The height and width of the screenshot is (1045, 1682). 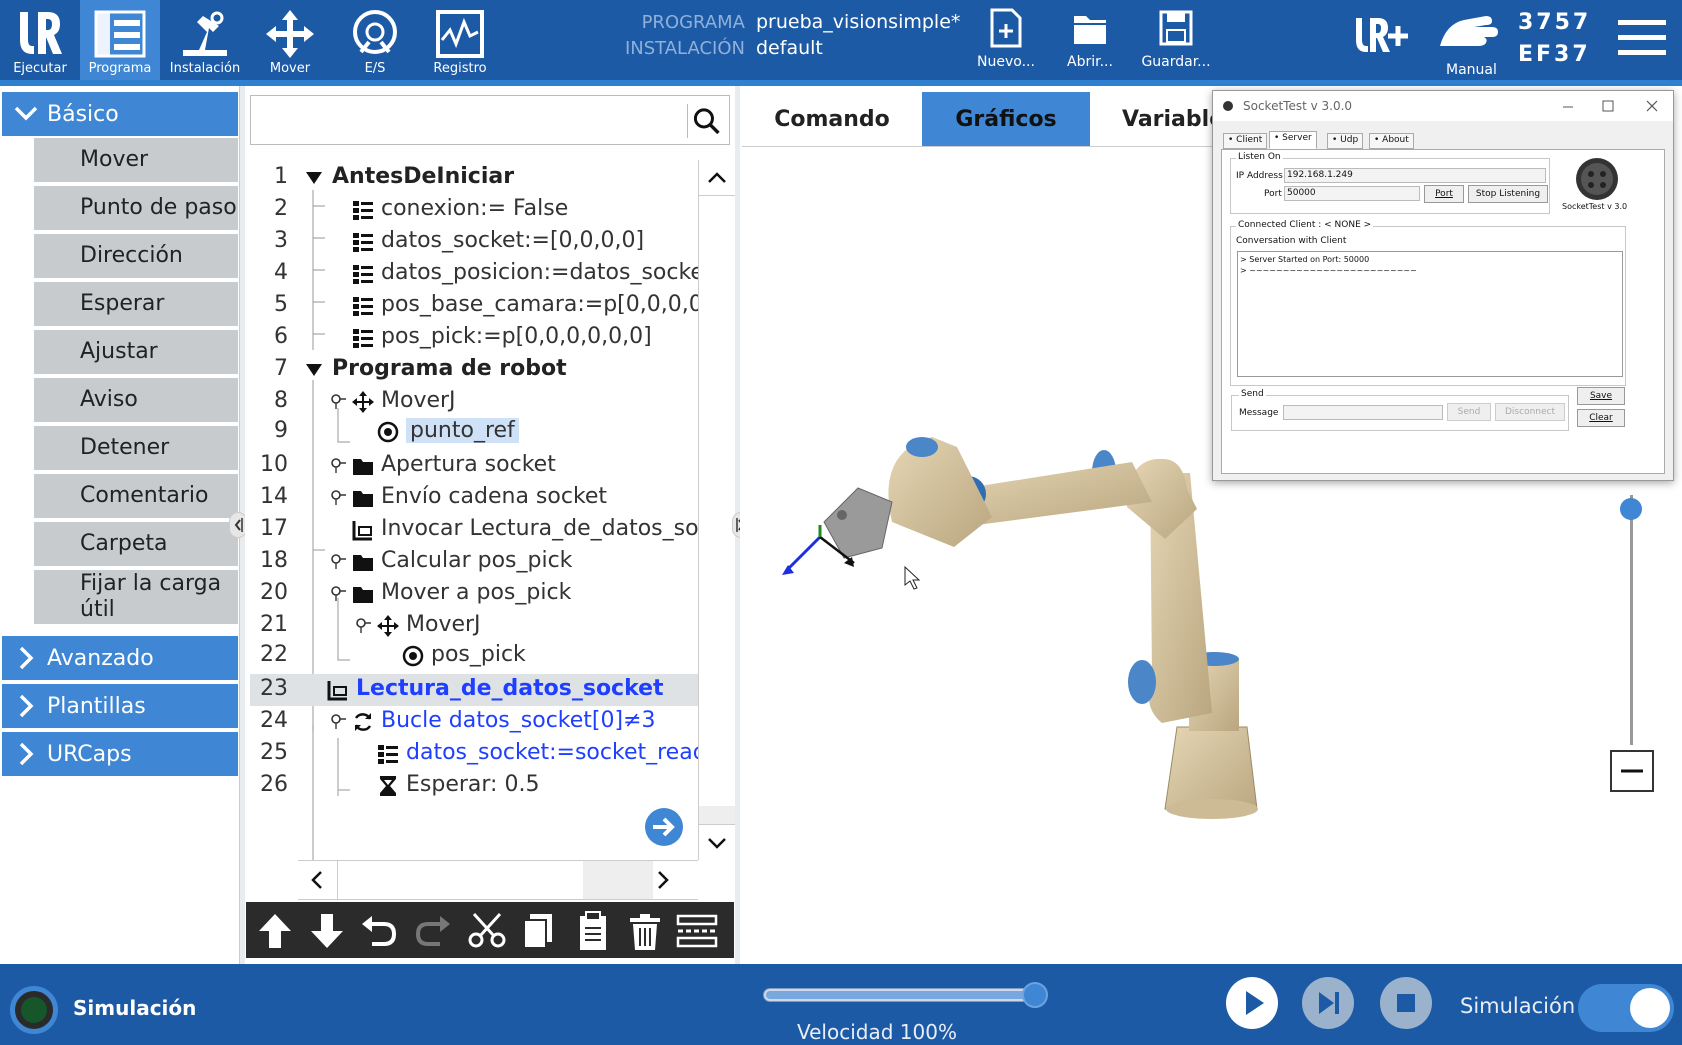 I want to click on maximize-button, so click(x=1608, y=106).